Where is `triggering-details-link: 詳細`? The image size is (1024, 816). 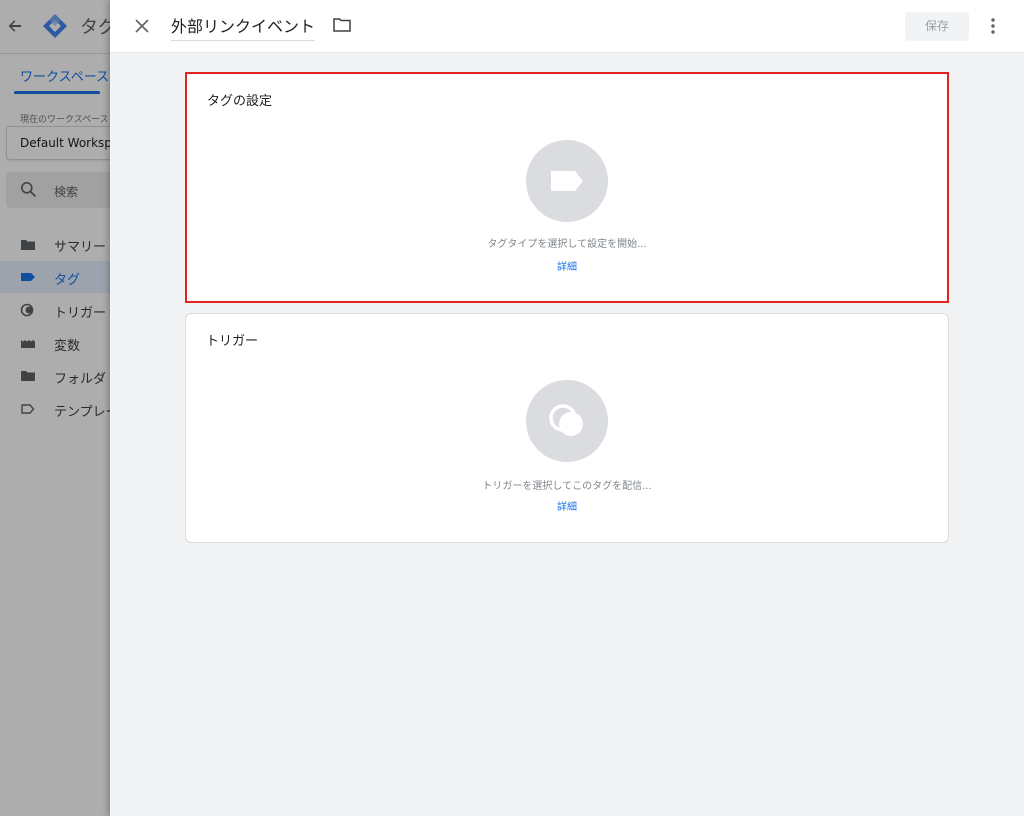 triggering-details-link: 詳細 is located at coordinates (567, 505).